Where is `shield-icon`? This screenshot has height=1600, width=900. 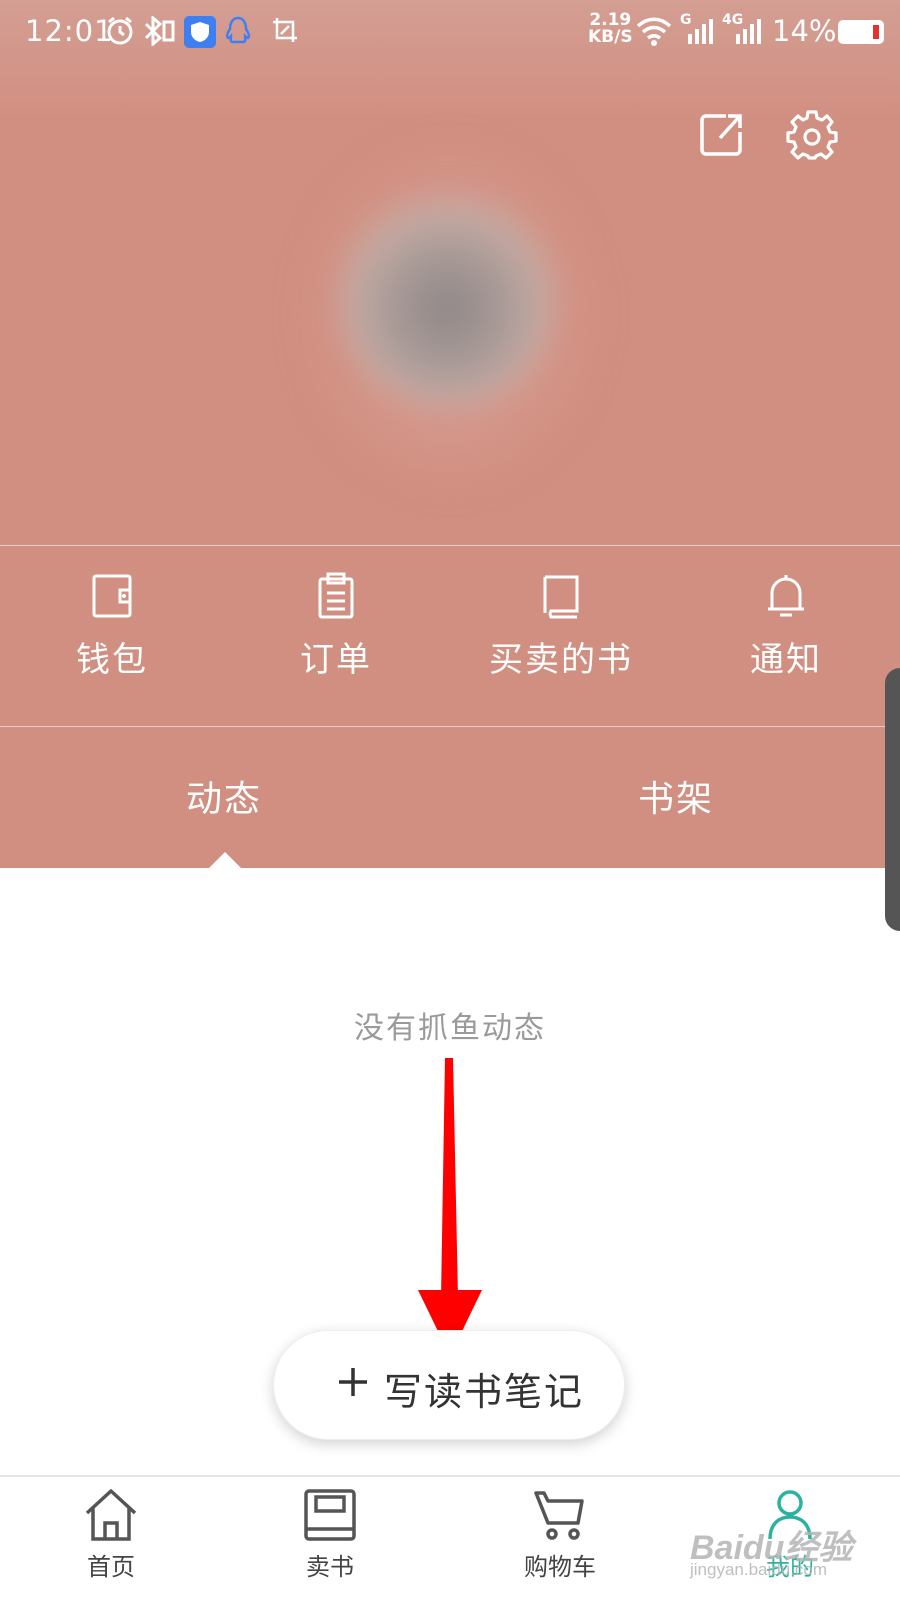 shield-icon is located at coordinates (200, 32).